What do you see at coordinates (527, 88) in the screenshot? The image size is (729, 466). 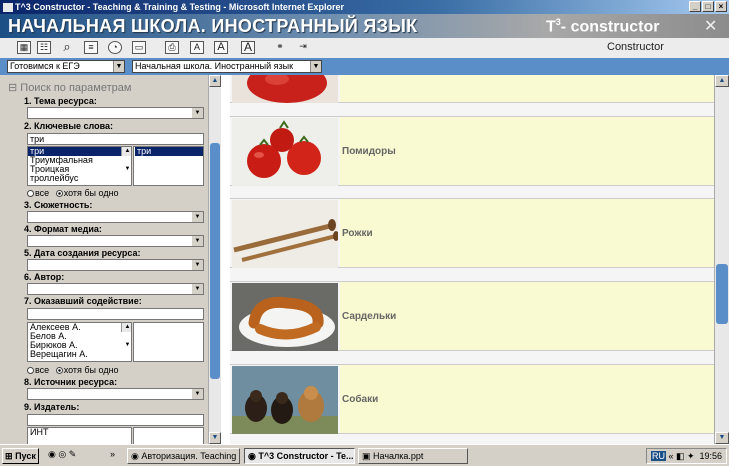 I see `result-title` at bounding box center [527, 88].